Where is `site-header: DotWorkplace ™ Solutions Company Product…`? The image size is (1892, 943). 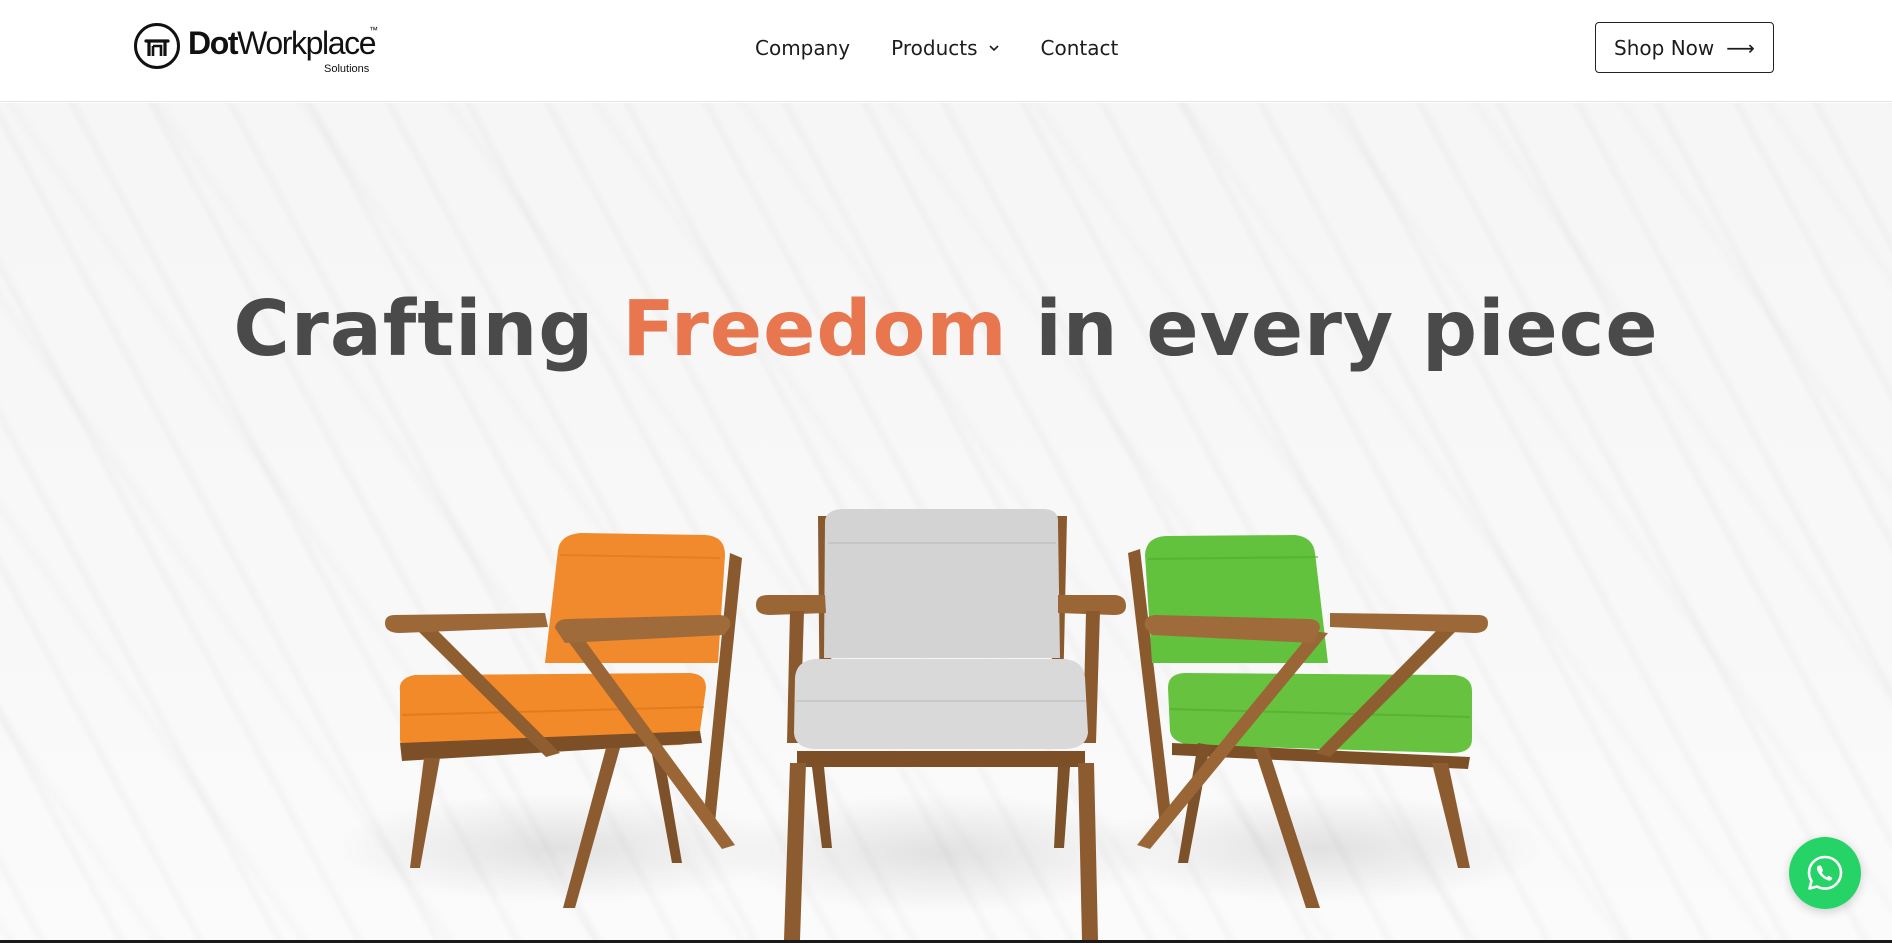
site-header: DotWorkplace ™ Solutions Company Product… is located at coordinates (946, 51).